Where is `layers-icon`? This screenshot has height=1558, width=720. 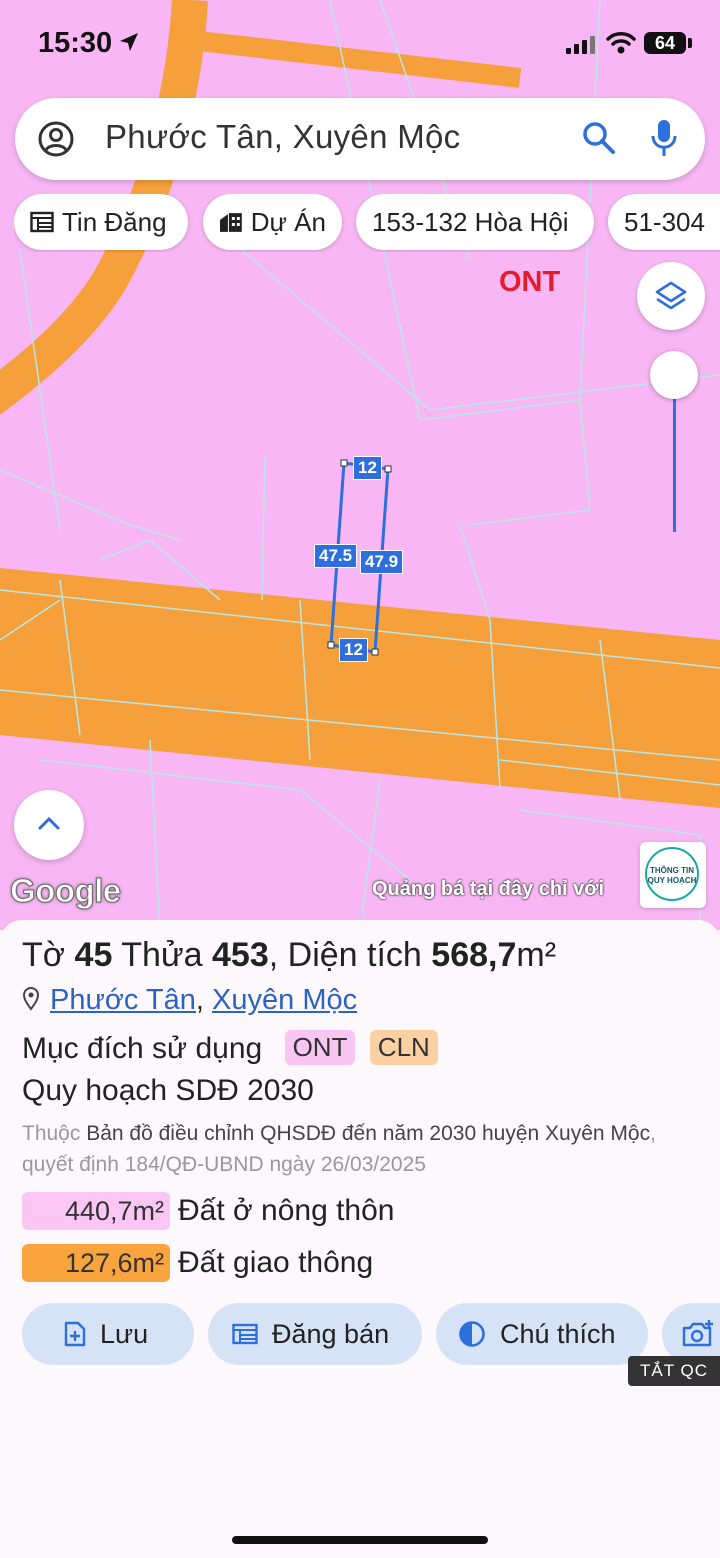
layers-icon is located at coordinates (671, 295).